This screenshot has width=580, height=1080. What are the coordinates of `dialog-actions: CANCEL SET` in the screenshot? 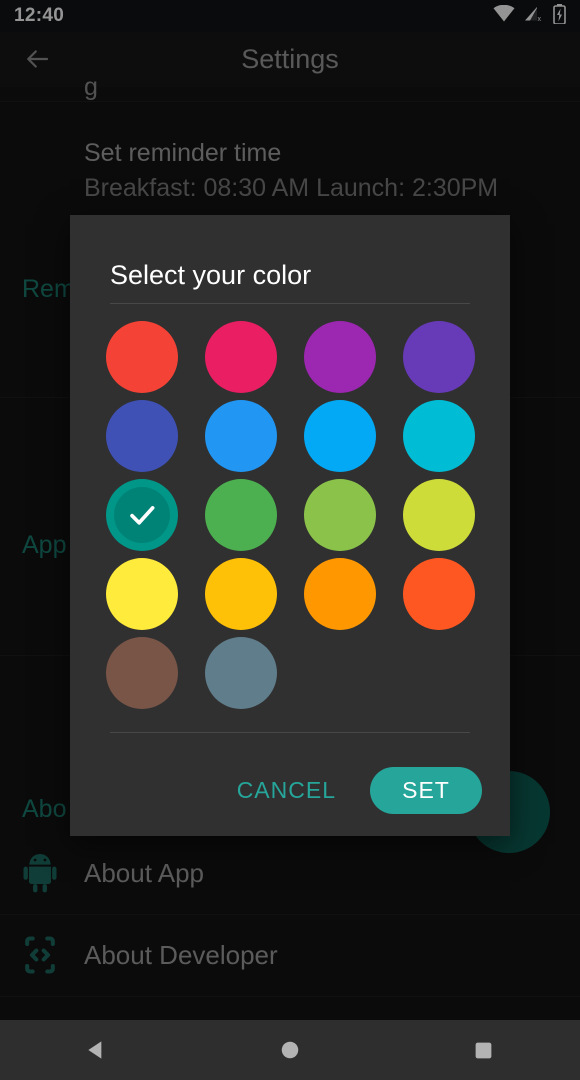 It's located at (290, 790).